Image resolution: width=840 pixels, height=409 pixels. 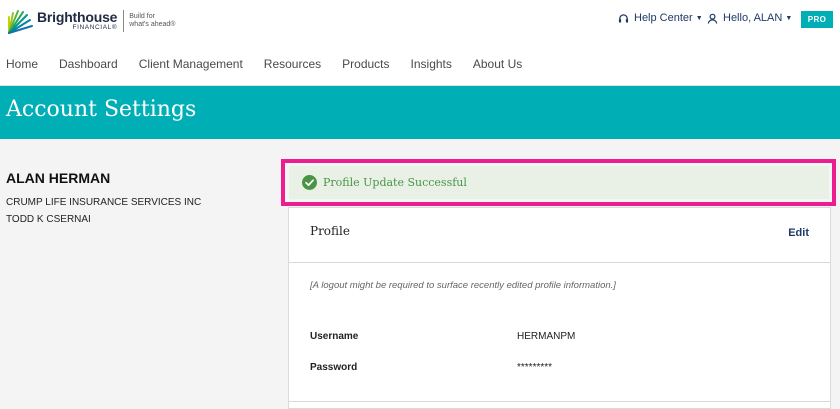 What do you see at coordinates (95, 28) in the screenshot?
I see `brand-subtitle: FINANCIAL®` at bounding box center [95, 28].